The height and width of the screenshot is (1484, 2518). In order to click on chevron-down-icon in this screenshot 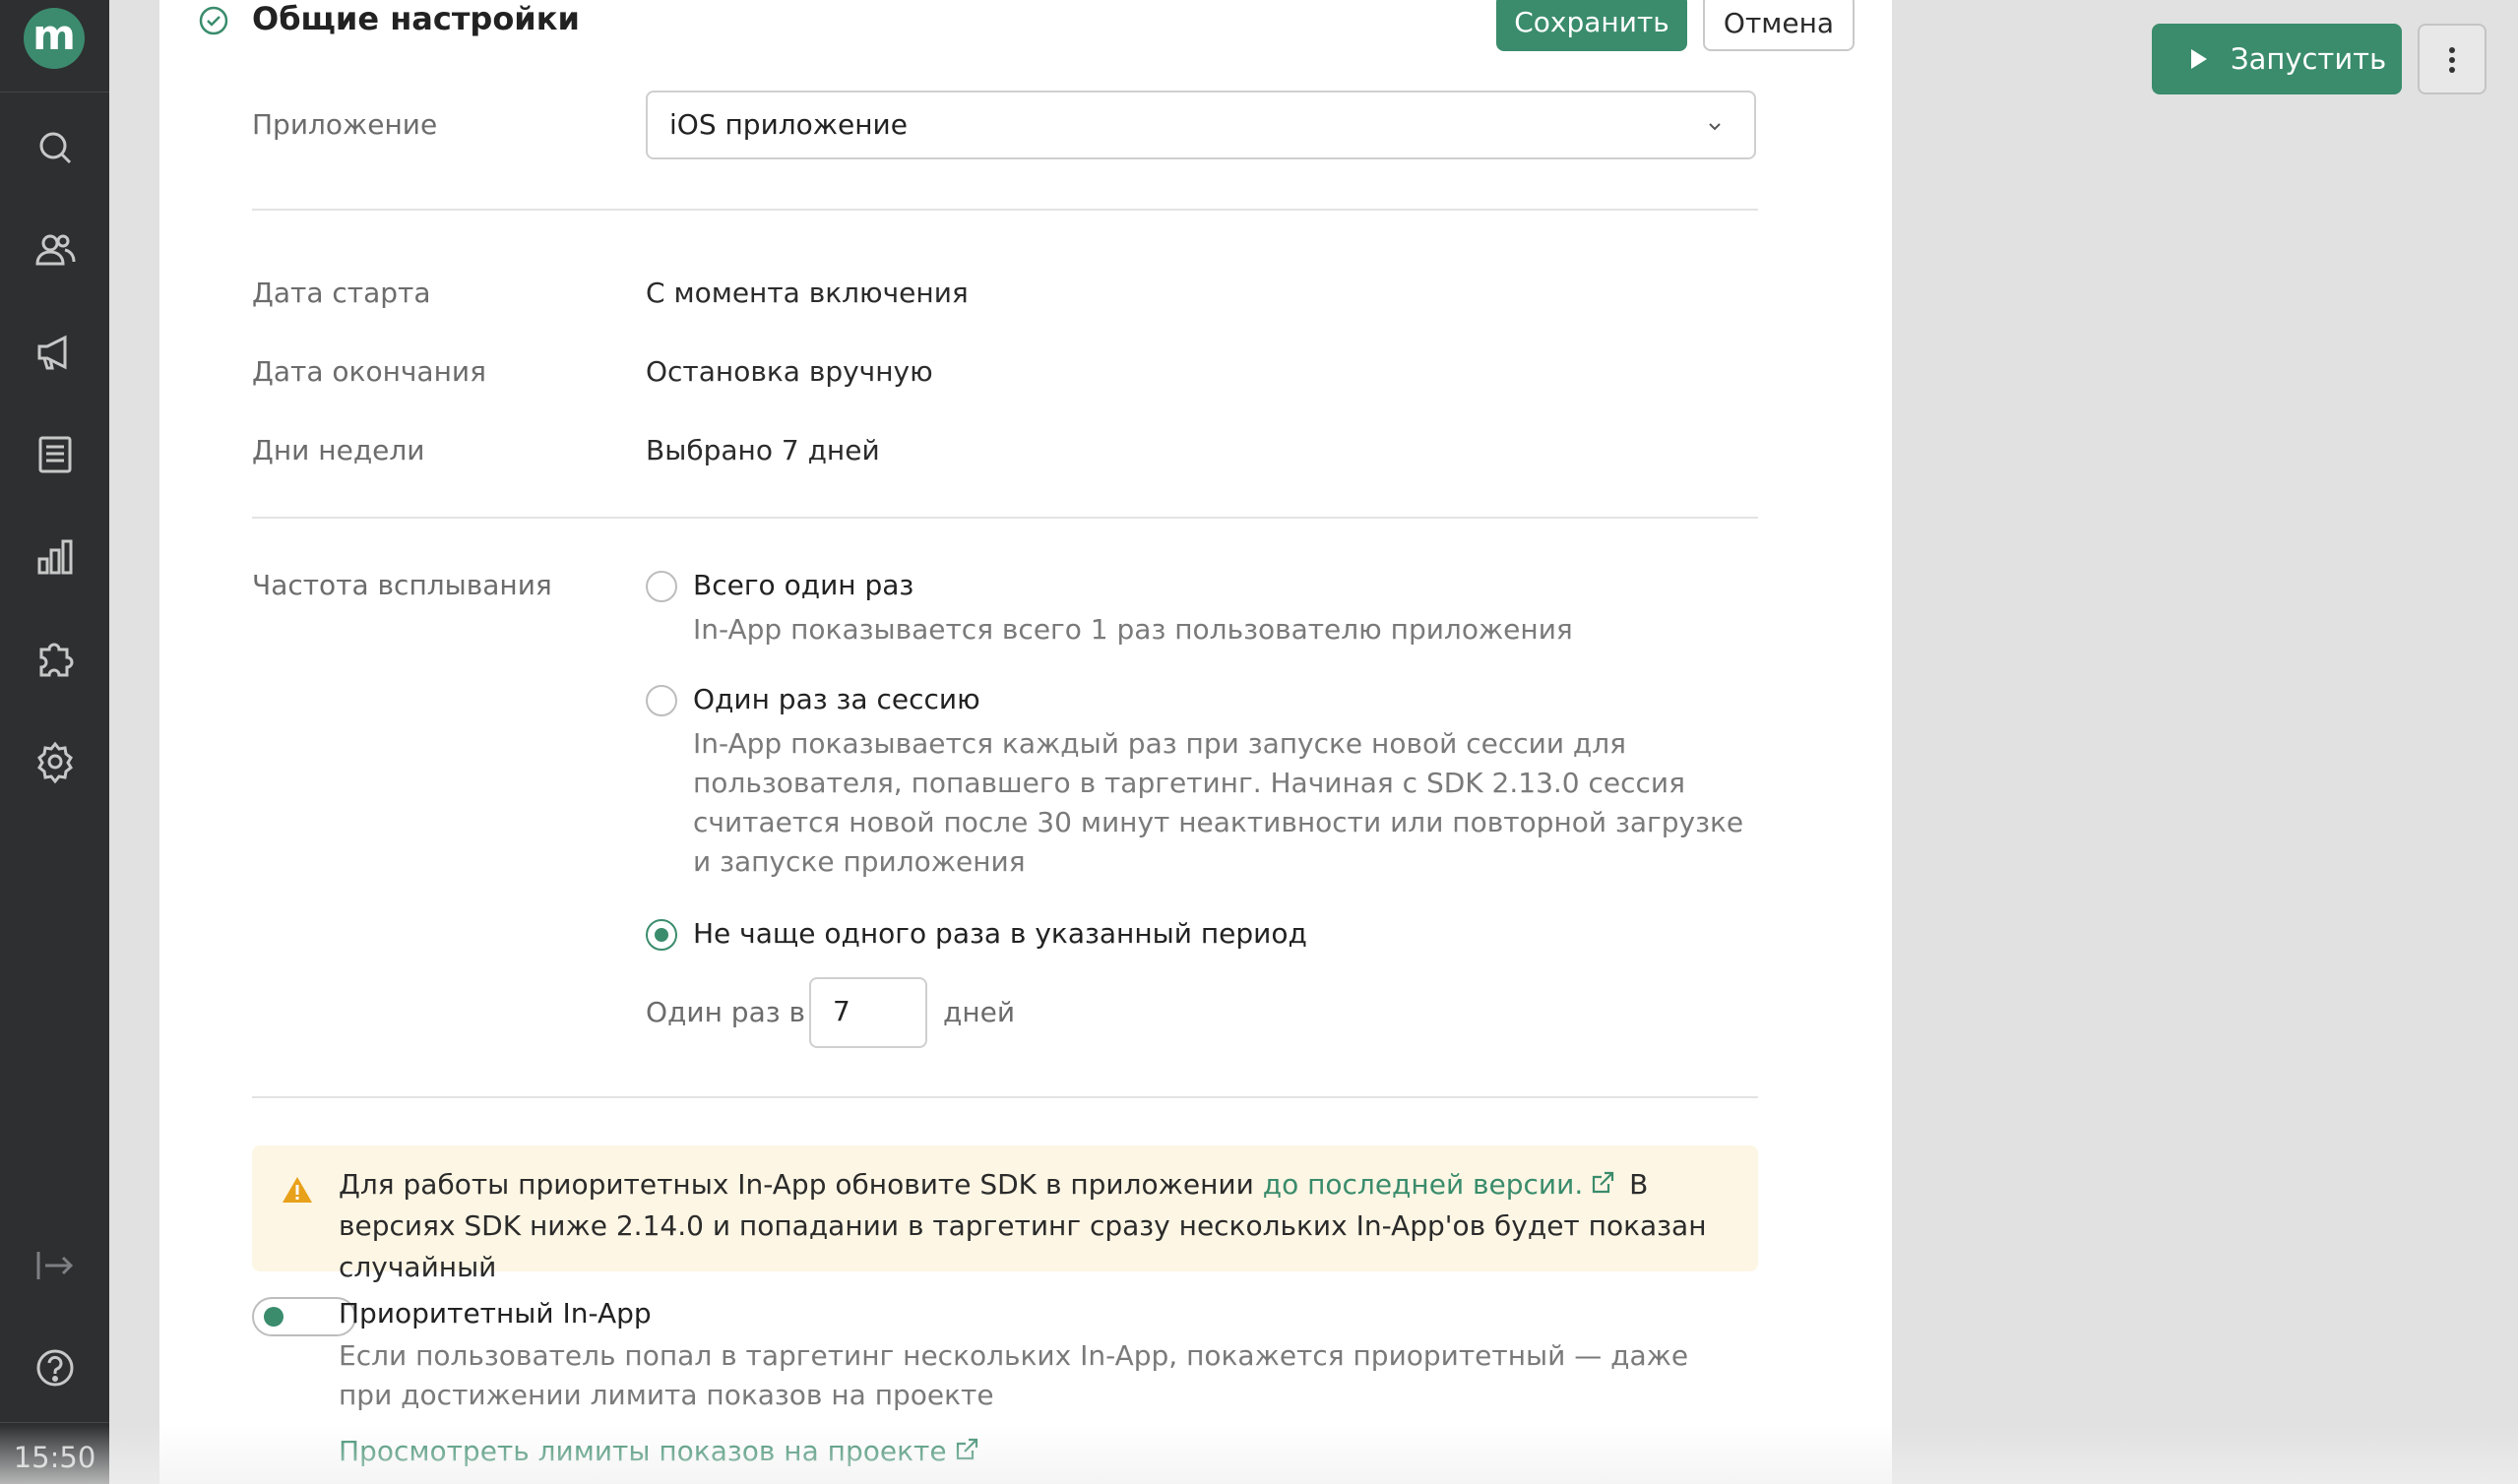, I will do `click(1715, 127)`.